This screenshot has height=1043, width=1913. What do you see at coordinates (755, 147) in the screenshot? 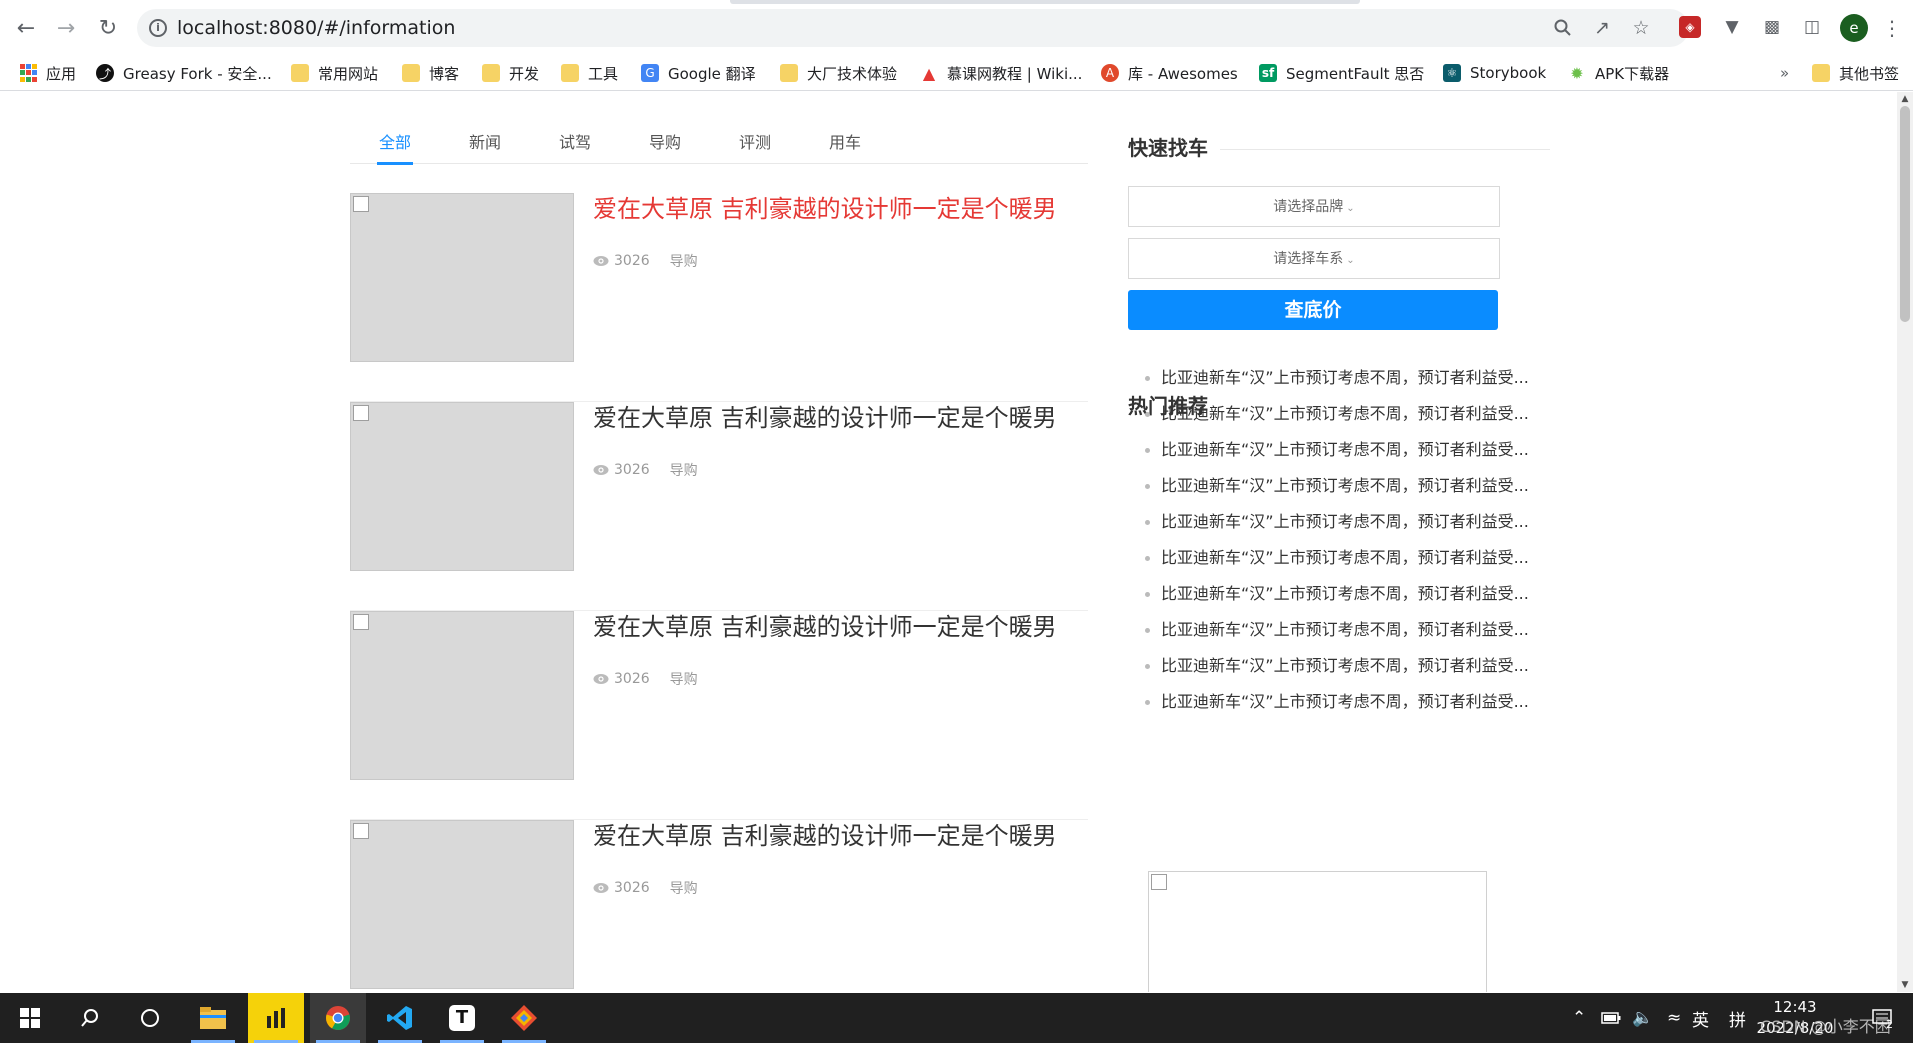
I see `tab-review: 评测` at bounding box center [755, 147].